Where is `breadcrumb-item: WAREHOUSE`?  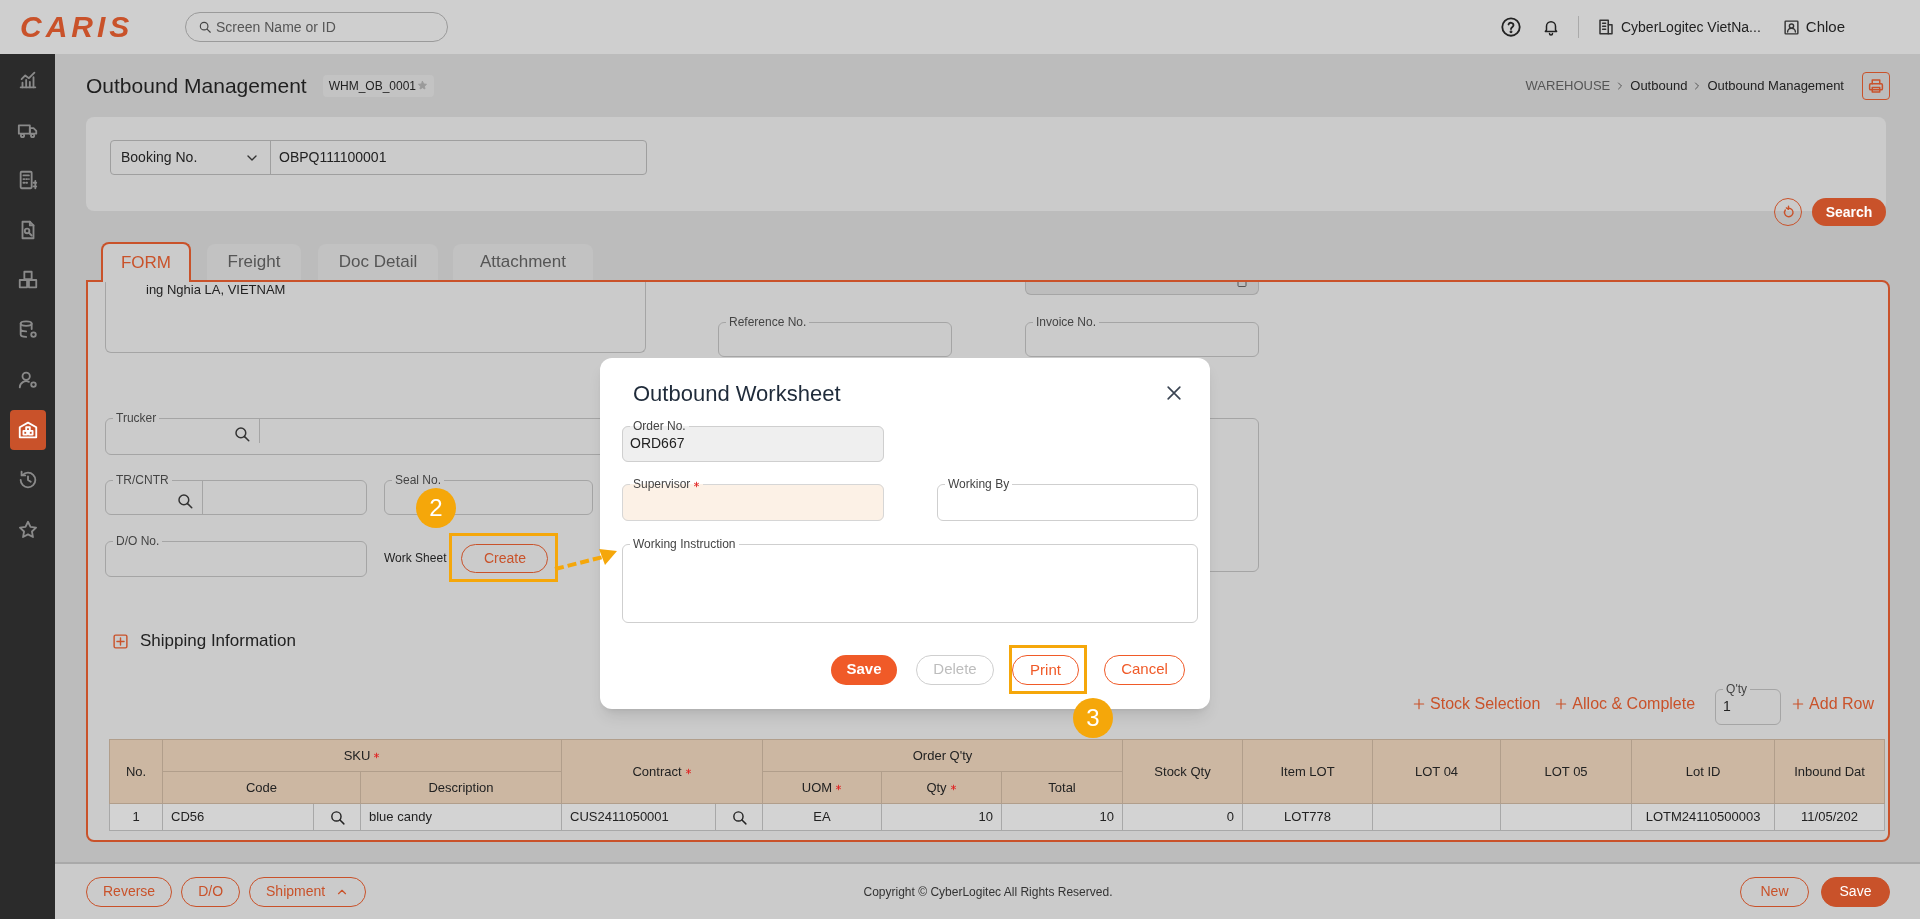 breadcrumb-item: WAREHOUSE is located at coordinates (1568, 85).